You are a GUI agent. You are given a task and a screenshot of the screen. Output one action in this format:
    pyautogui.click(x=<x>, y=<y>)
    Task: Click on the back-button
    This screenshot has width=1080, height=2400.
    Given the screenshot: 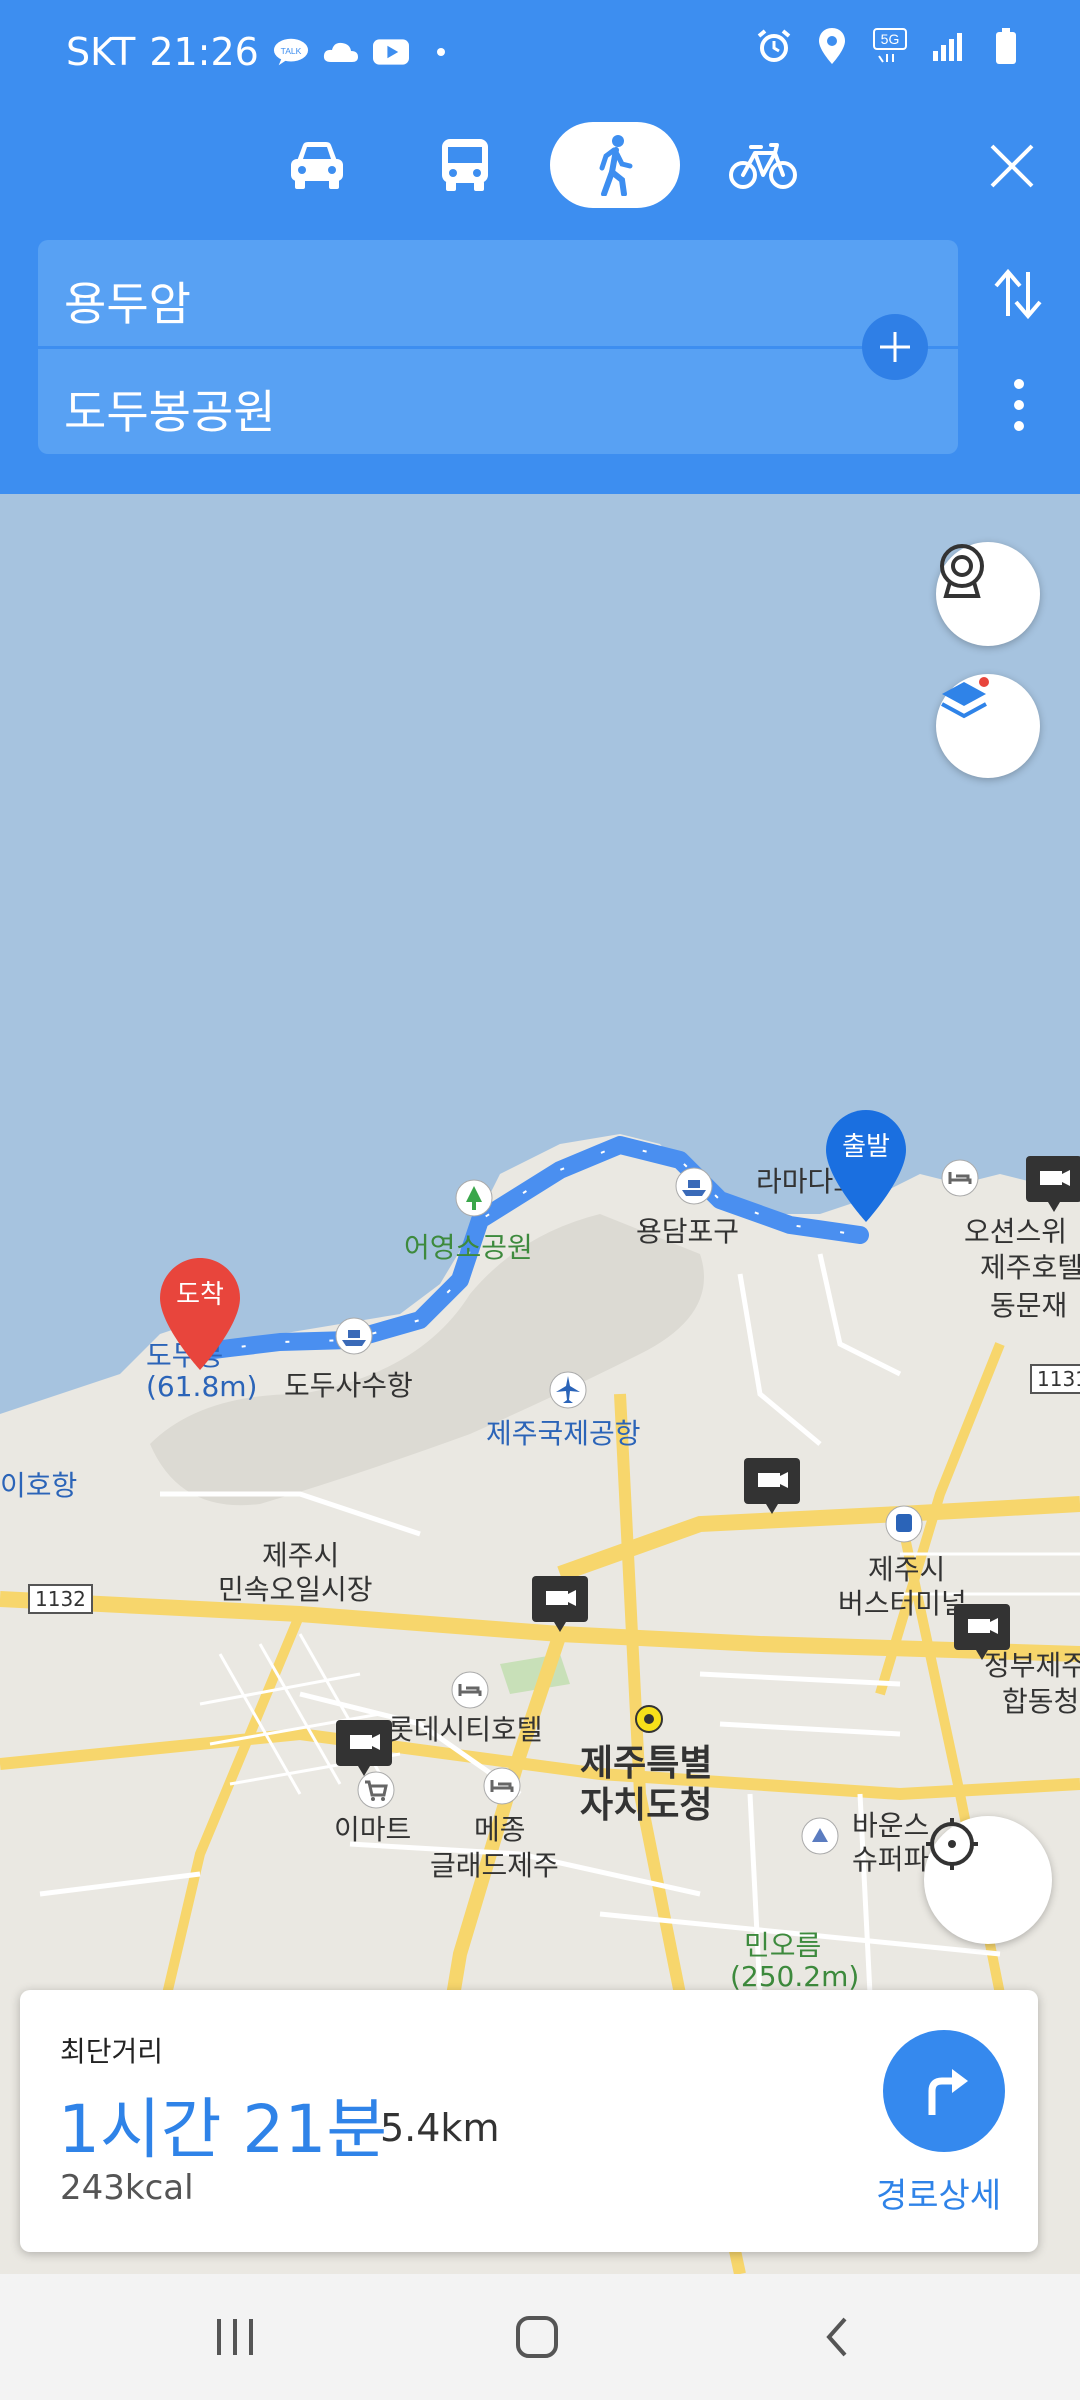 What is the action you would take?
    pyautogui.click(x=839, y=2337)
    